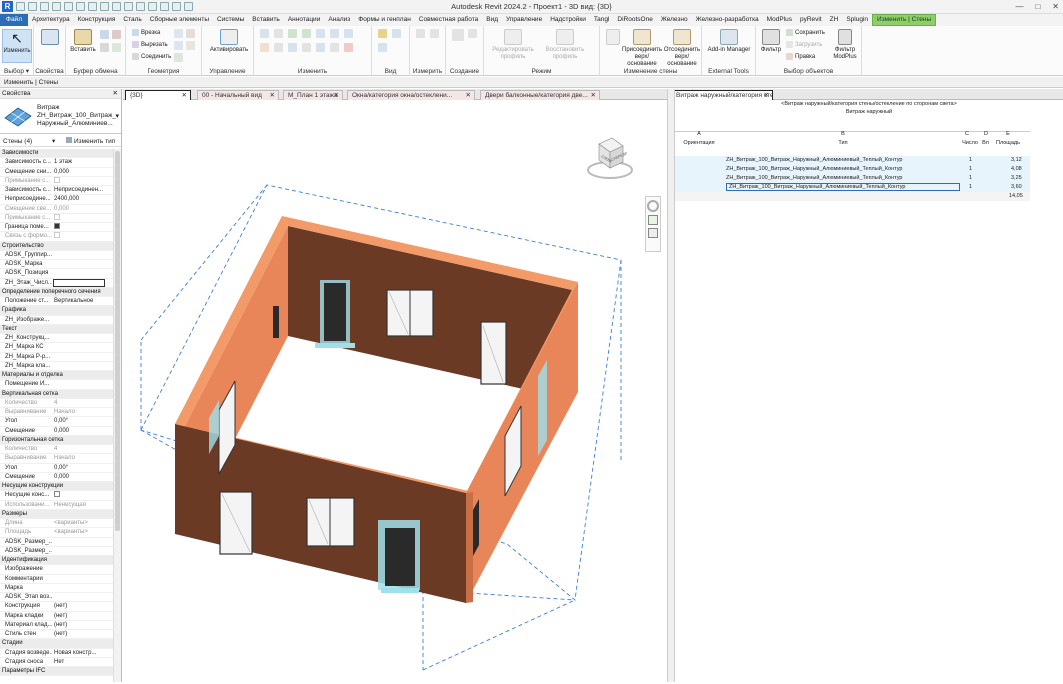 This screenshot has height=684, width=1063. Describe the element at coordinates (1037, 6) in the screenshot. I see `maximize-button: □` at that location.